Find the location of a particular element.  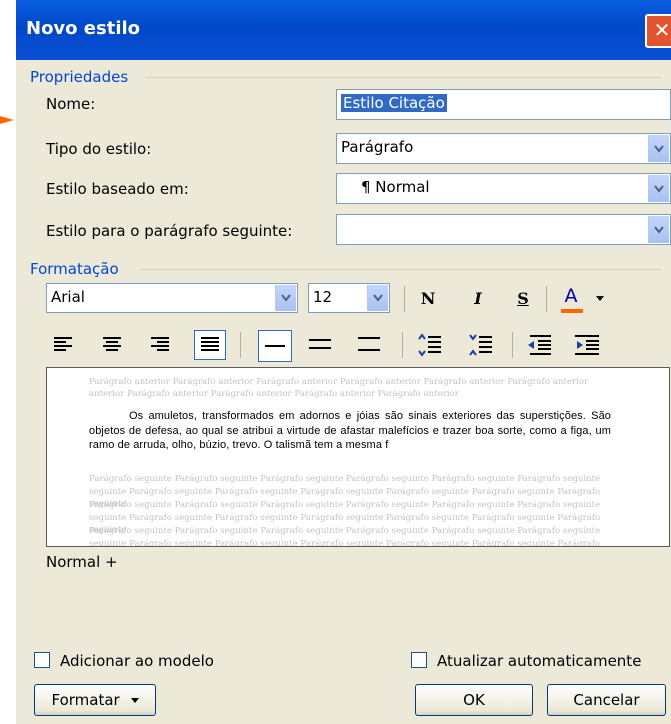

dialog-title: Novo estilo is located at coordinates (83, 28).